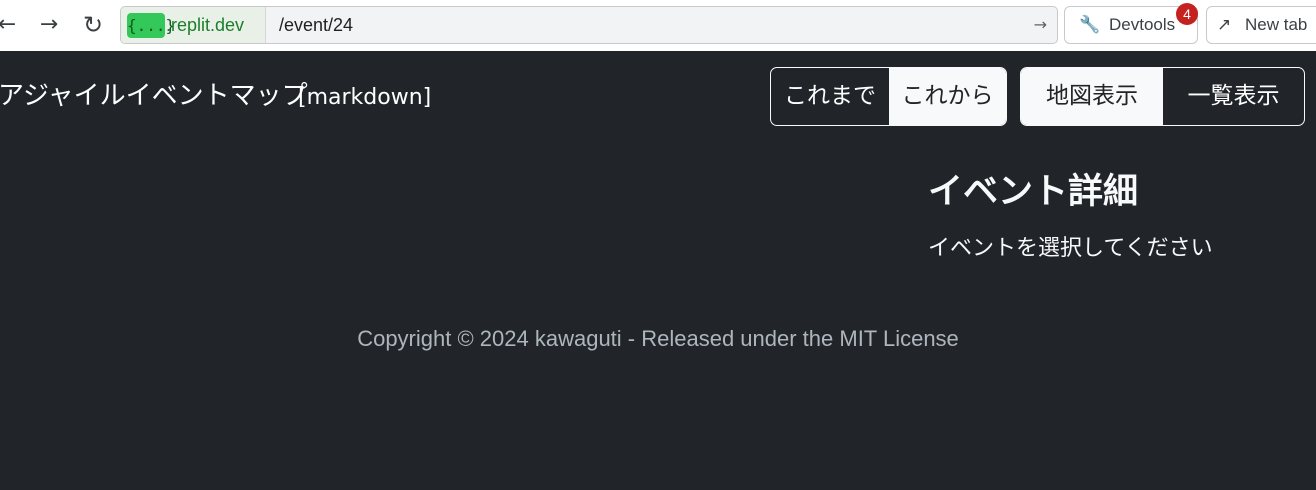 The height and width of the screenshot is (490, 1316). Describe the element at coordinates (1090, 25) in the screenshot. I see `wrench-icon: 🔧` at that location.